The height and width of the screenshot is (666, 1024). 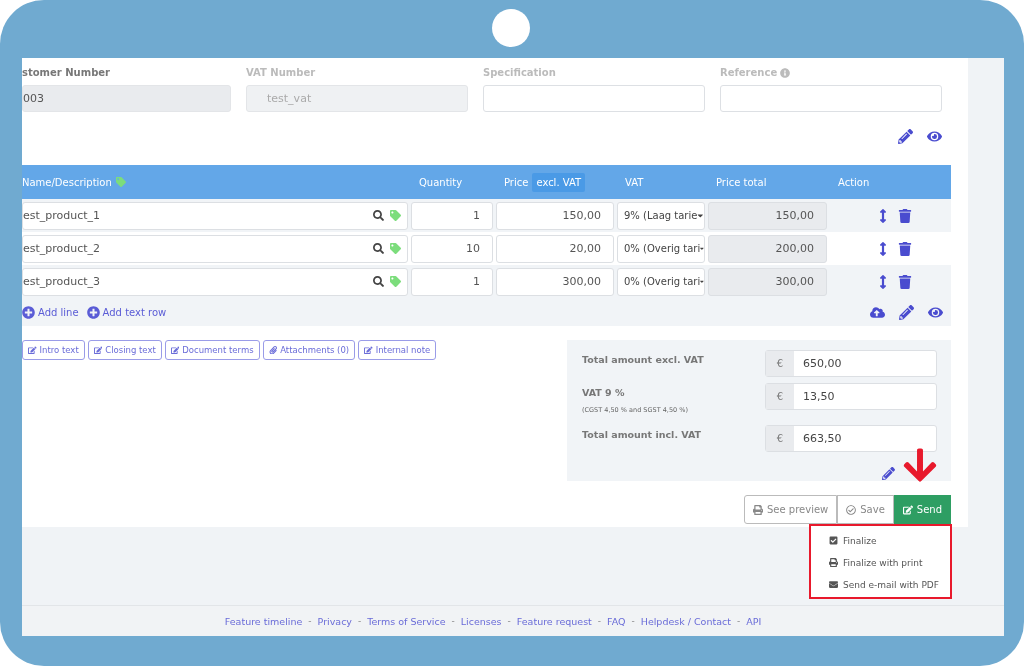 What do you see at coordinates (556, 182) in the screenshot?
I see `column-header: Price excl. VAT` at bounding box center [556, 182].